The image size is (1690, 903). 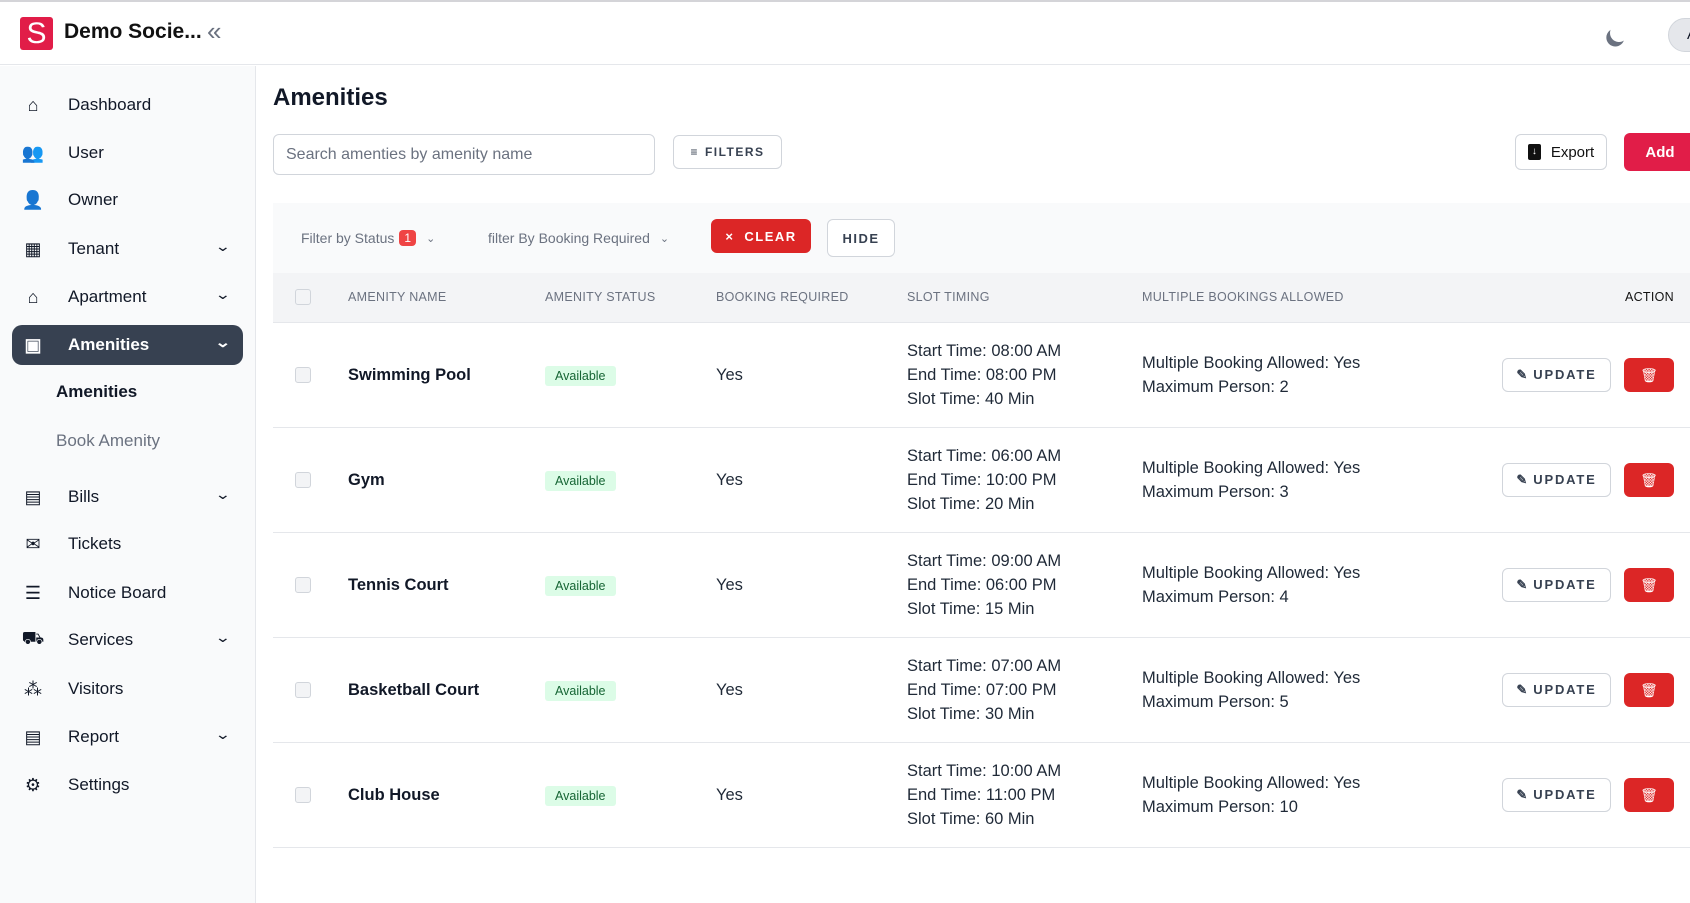 I want to click on sidebar-item-services: ⛟ Services ⌄, so click(x=127, y=640).